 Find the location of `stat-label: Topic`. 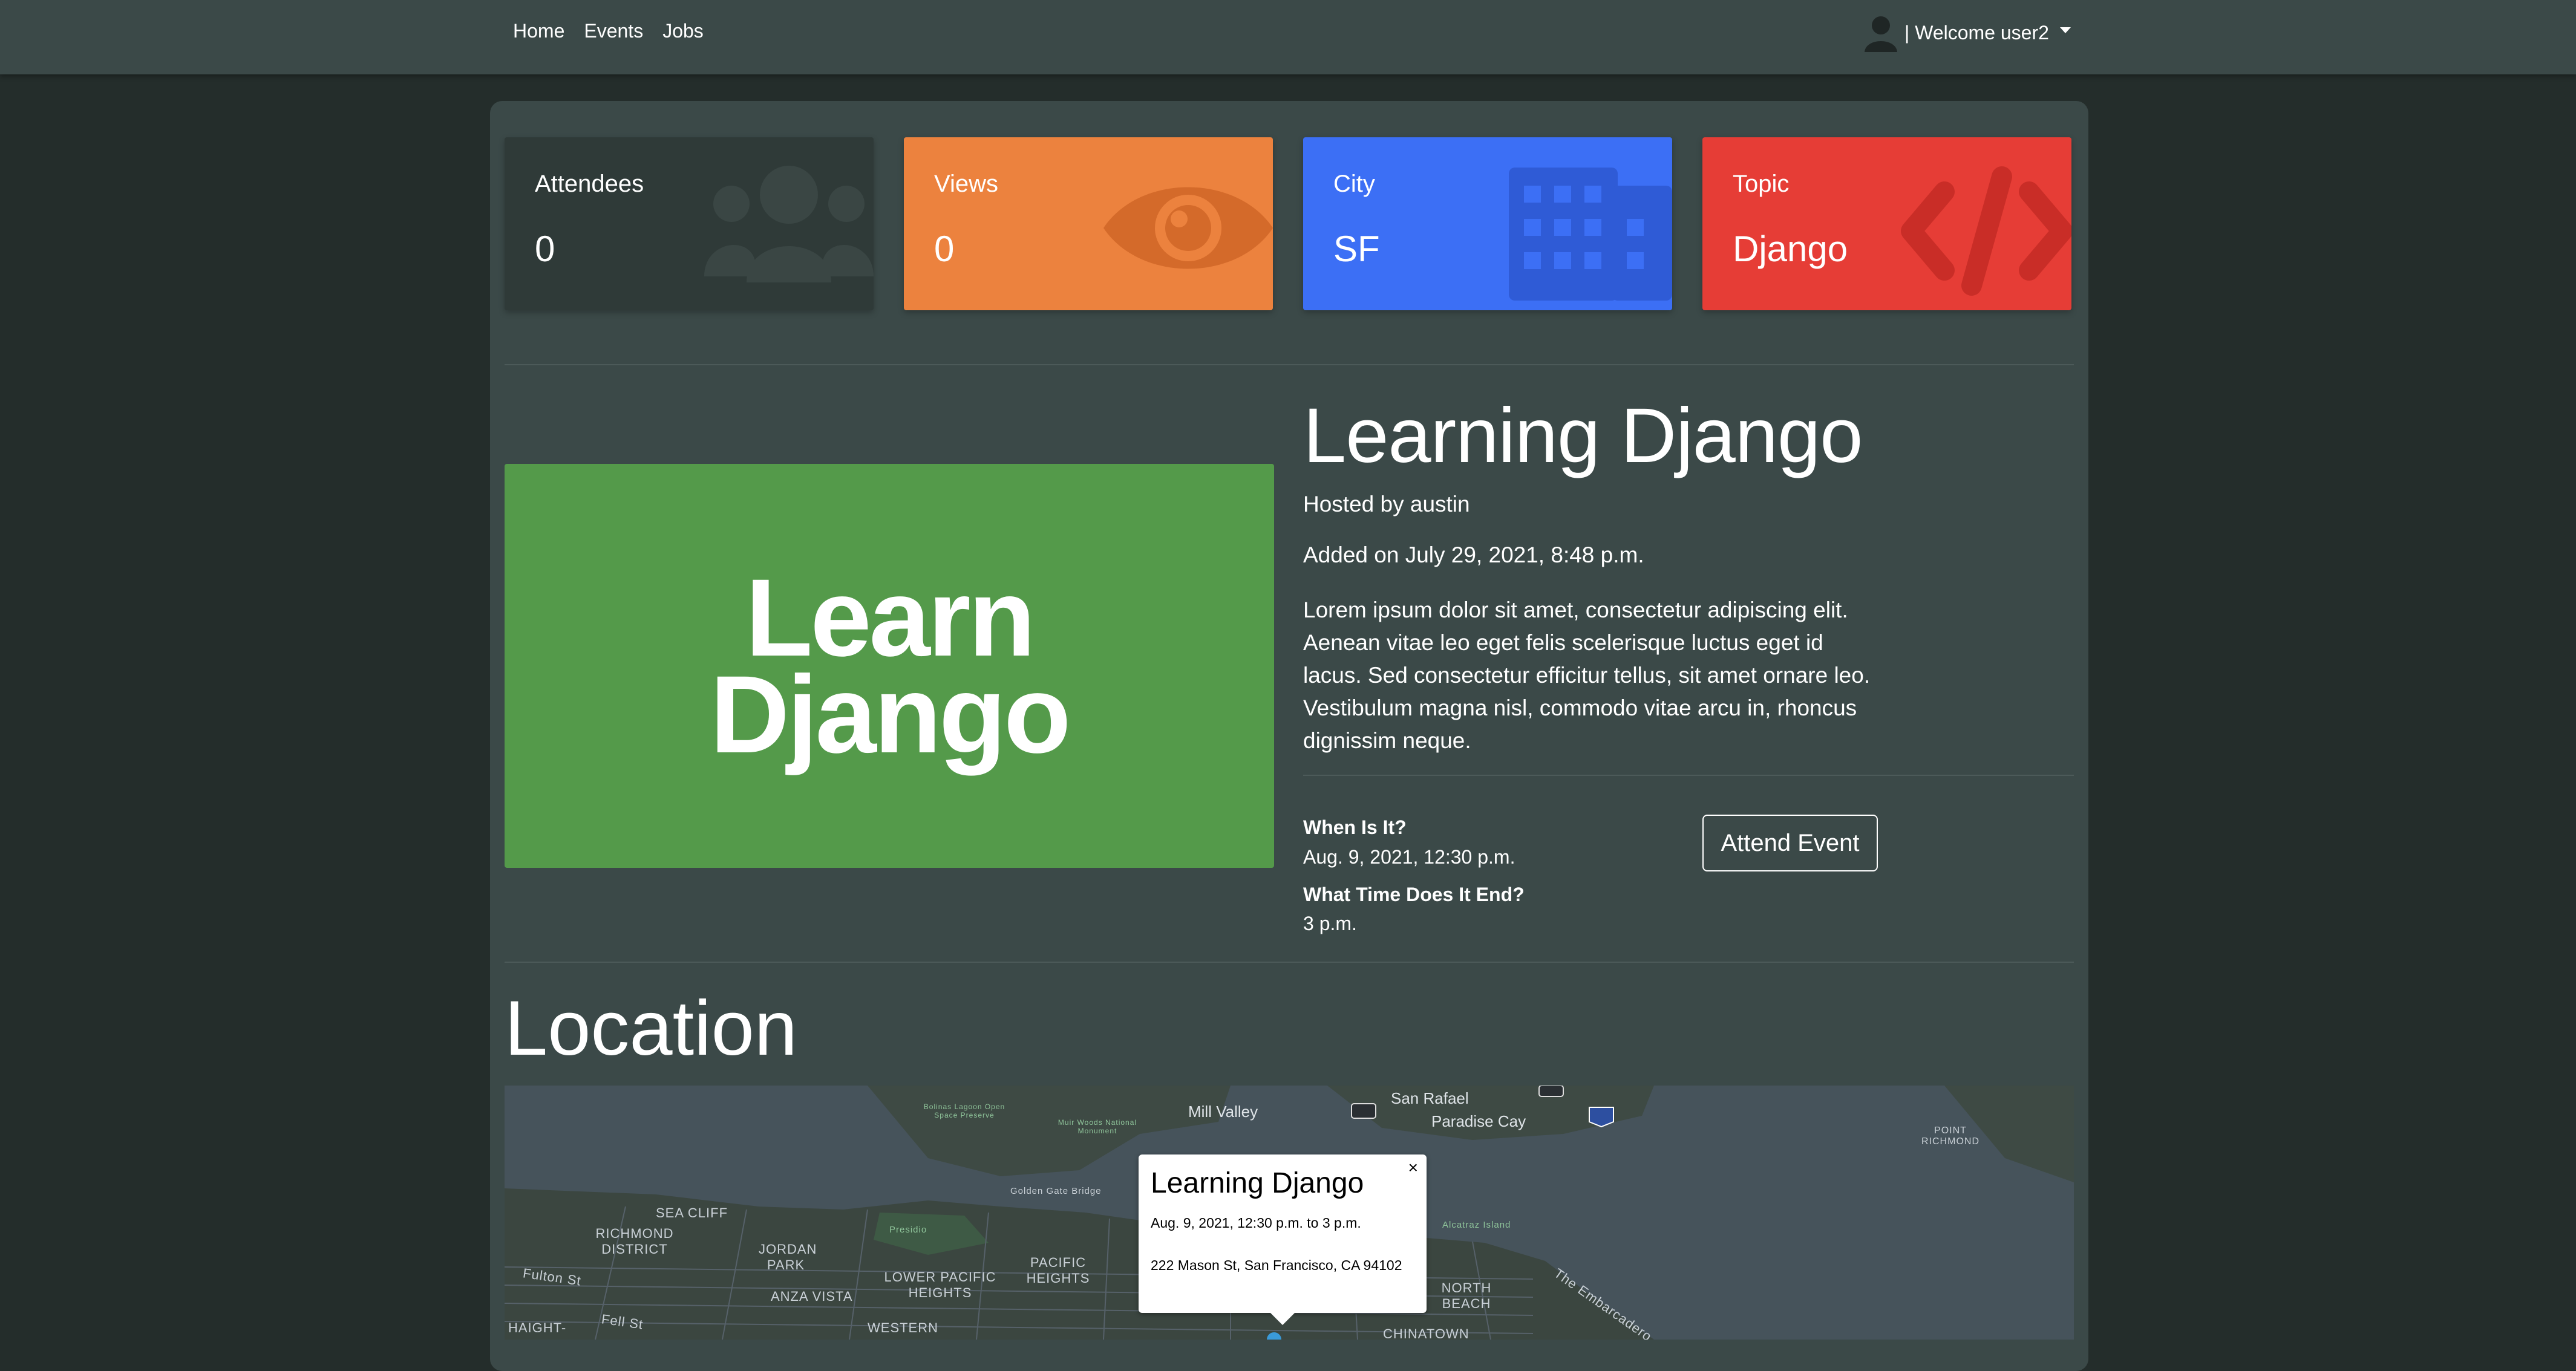

stat-label: Topic is located at coordinates (1761, 184).